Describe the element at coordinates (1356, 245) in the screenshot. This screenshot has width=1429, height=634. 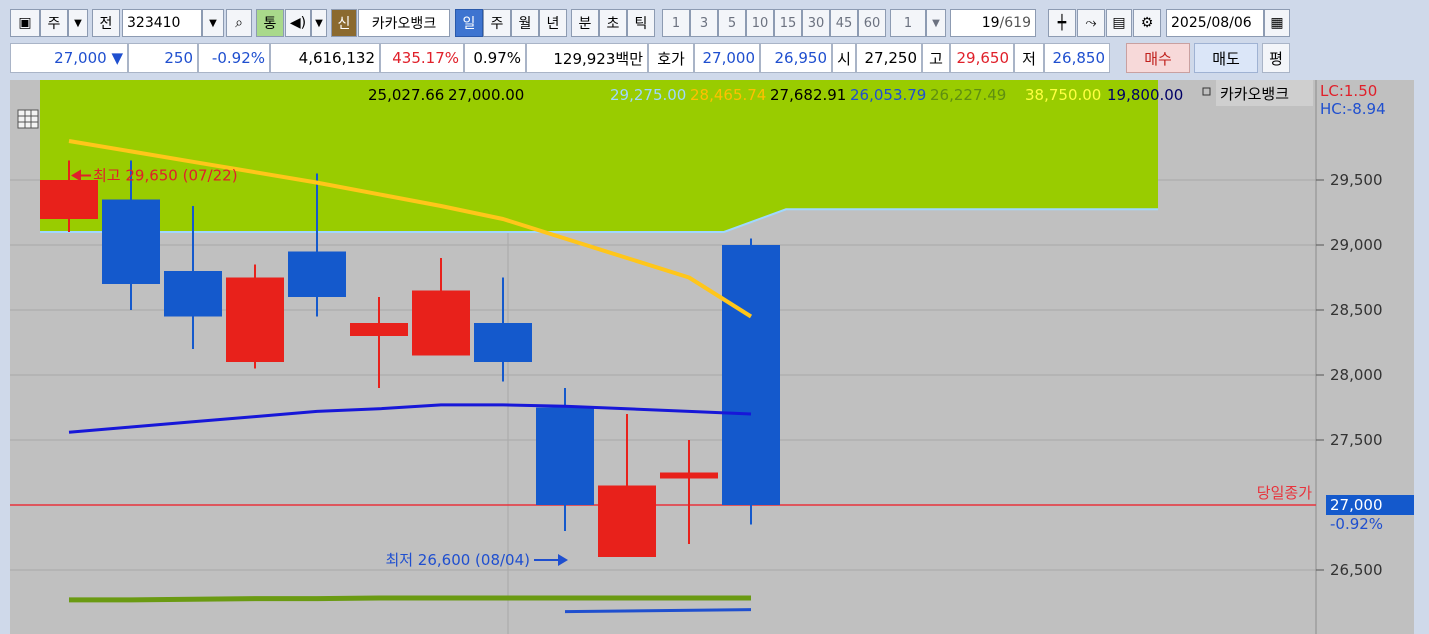
I see `y-tick-label: 29,000` at that location.